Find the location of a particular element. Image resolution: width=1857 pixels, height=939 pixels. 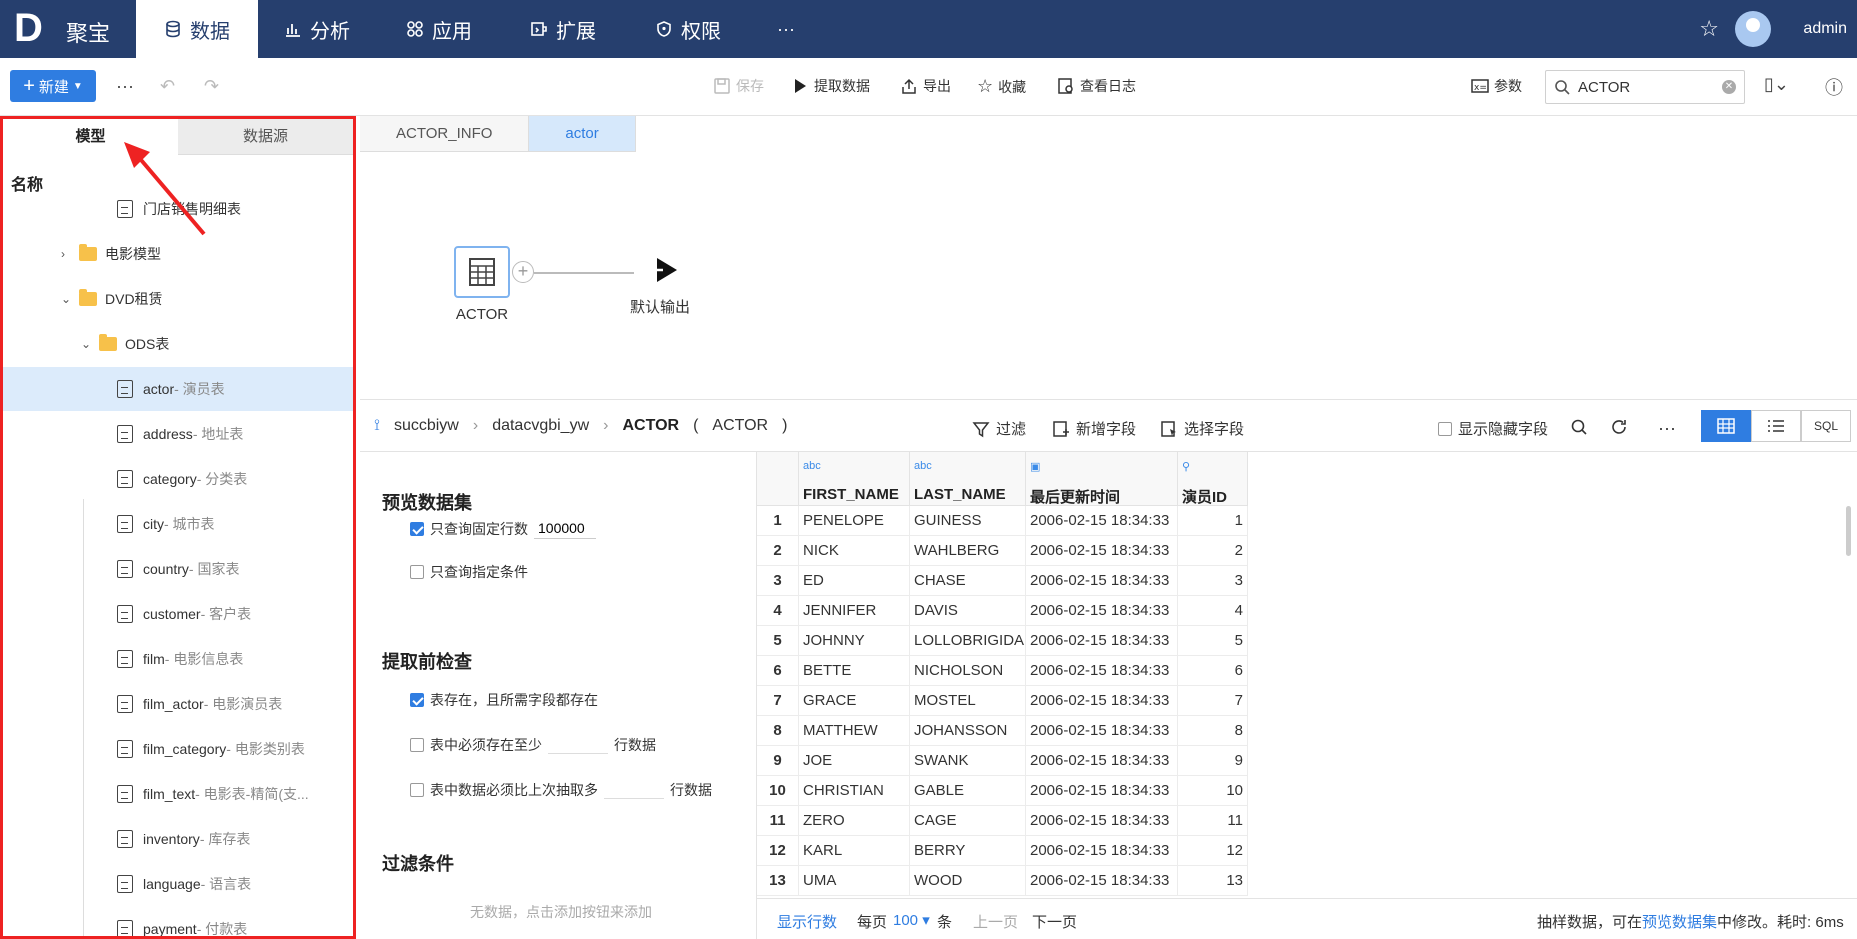

favorite-button: ☆ 收藏 is located at coordinates (1001, 86).